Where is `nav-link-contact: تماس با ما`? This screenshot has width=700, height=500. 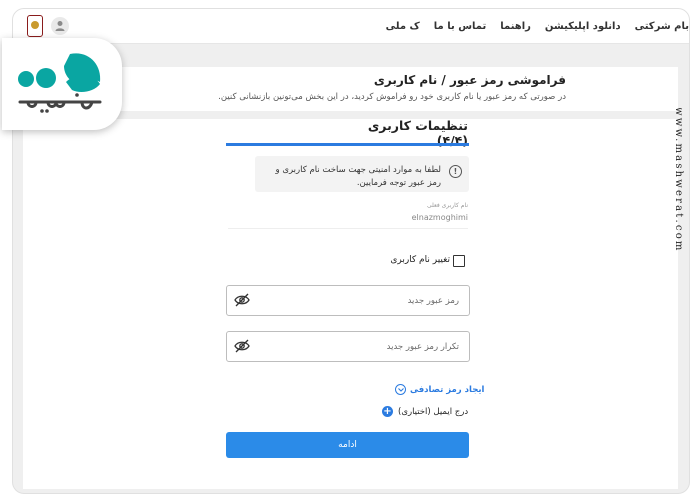
nav-link-contact: تماس با ما is located at coordinates (460, 26).